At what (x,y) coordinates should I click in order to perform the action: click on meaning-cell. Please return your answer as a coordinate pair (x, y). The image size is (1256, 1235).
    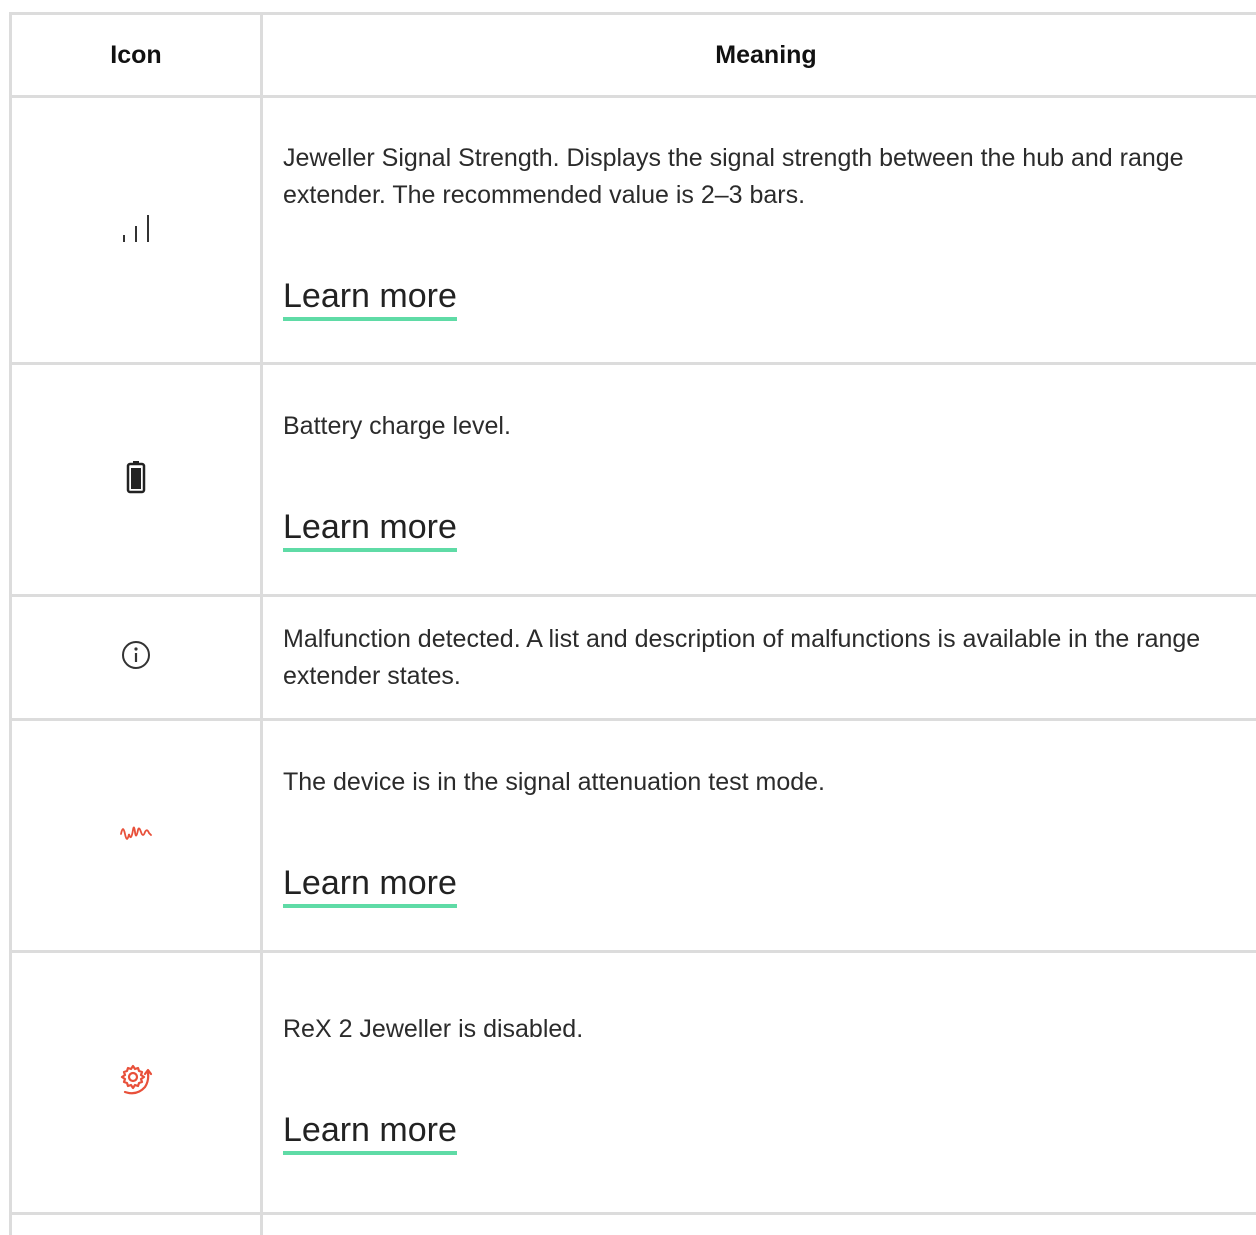
    Looking at the image, I should click on (759, 1224).